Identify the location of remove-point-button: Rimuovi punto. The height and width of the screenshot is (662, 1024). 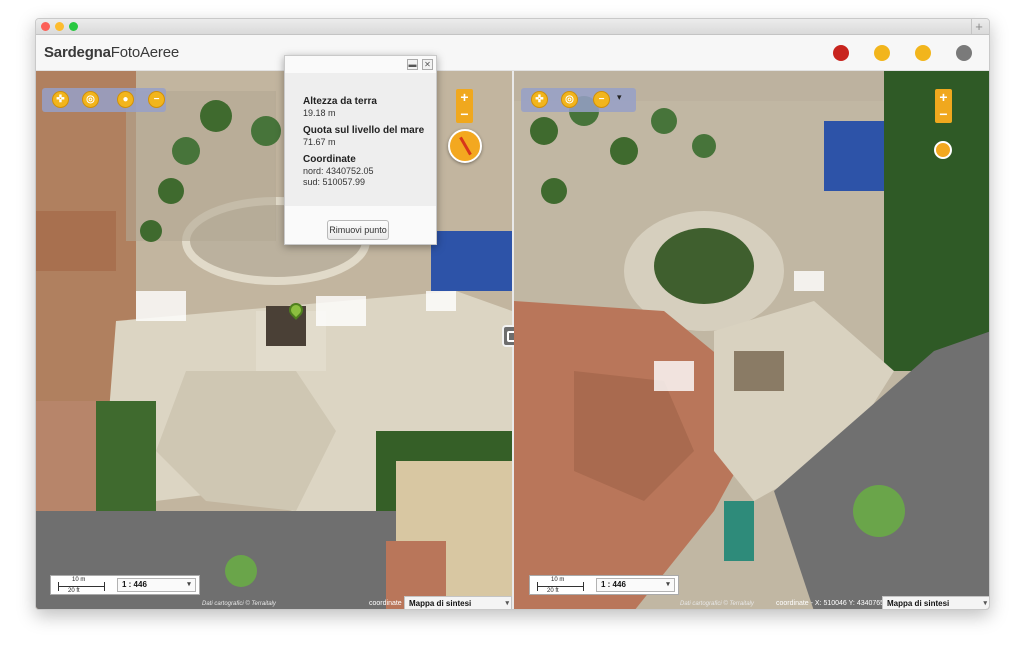
(358, 230).